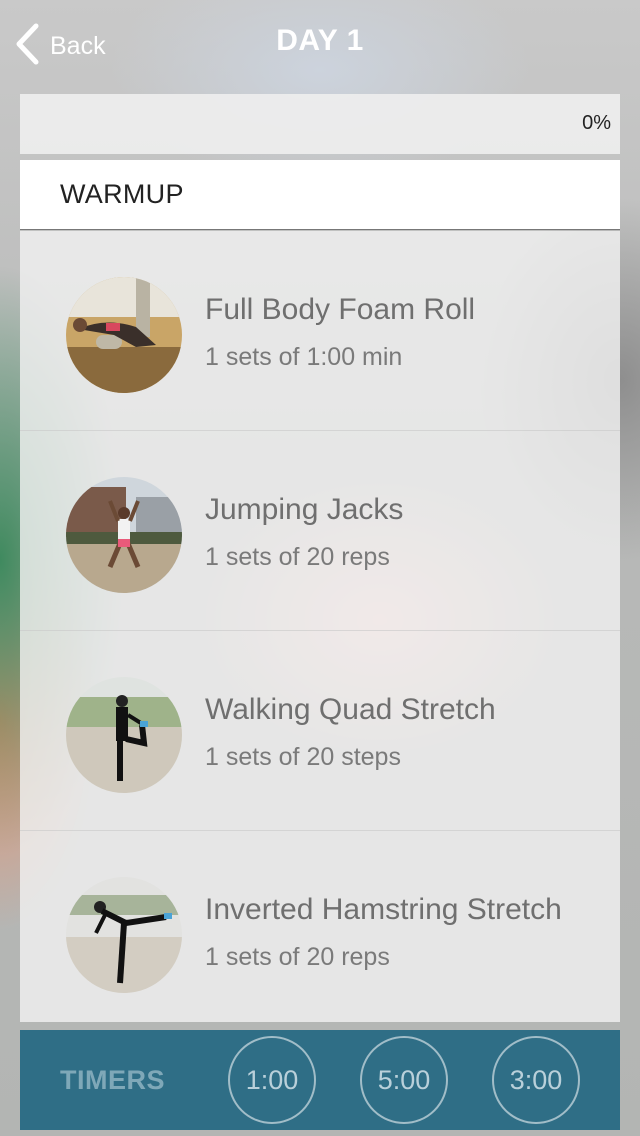 The image size is (640, 1136). What do you see at coordinates (113, 1080) in the screenshot?
I see `timers-label: TIMERS` at bounding box center [113, 1080].